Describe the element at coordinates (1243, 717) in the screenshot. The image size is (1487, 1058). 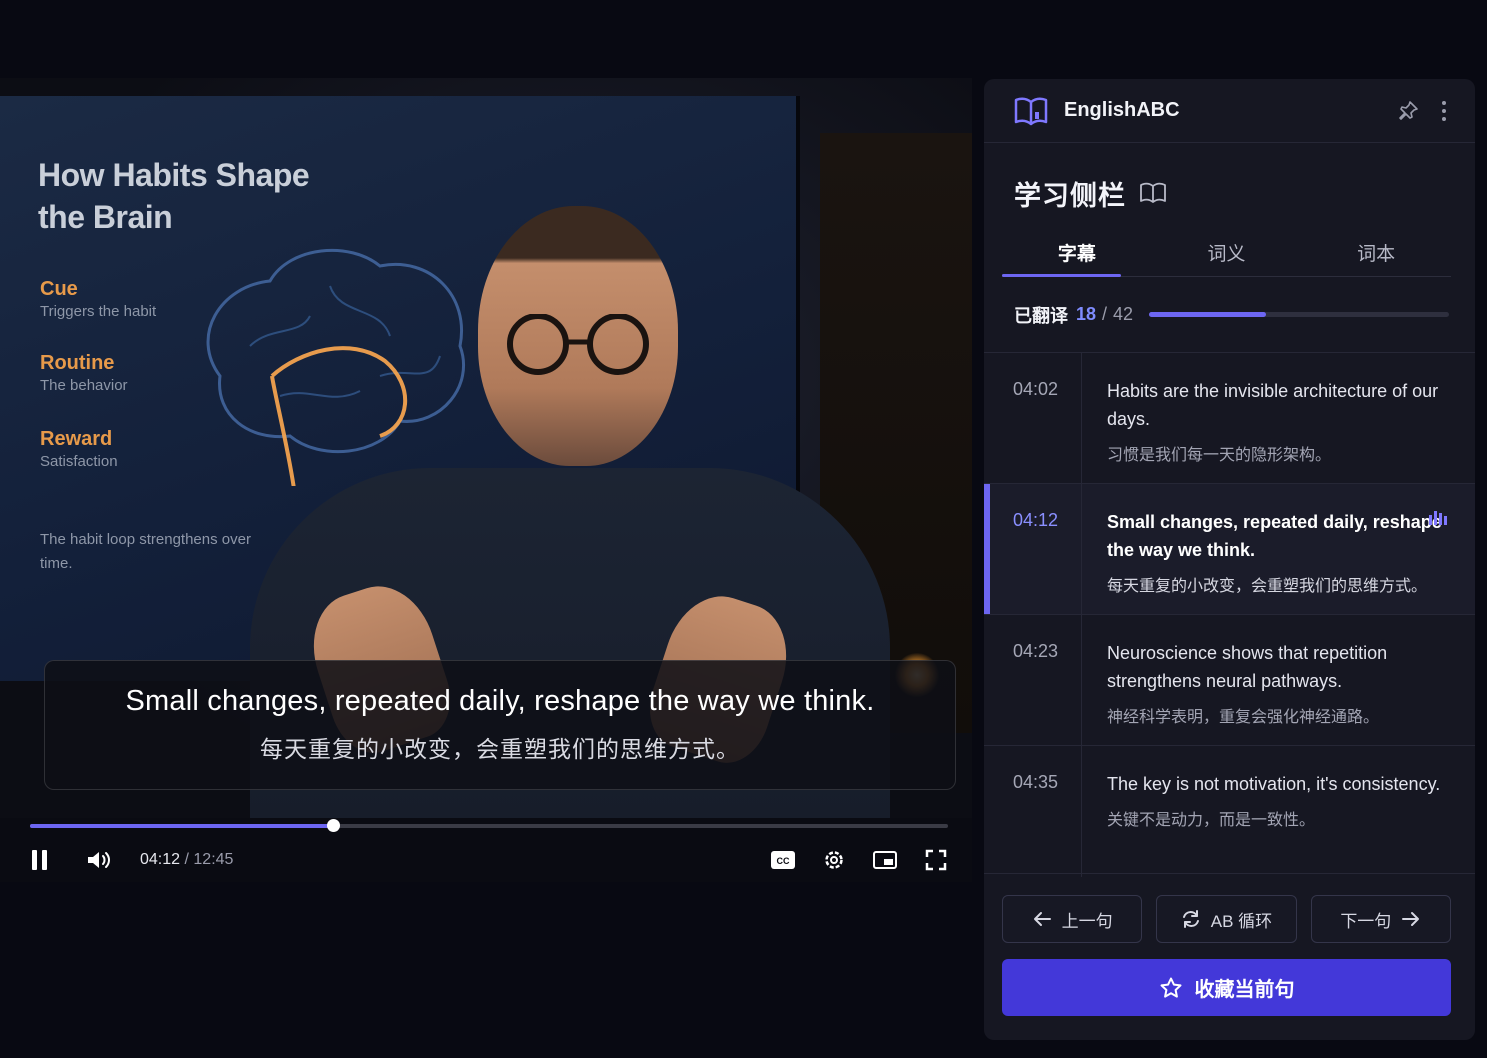
I see `cue-chinese: 神经科学表明，重复会强化神经通路。` at that location.